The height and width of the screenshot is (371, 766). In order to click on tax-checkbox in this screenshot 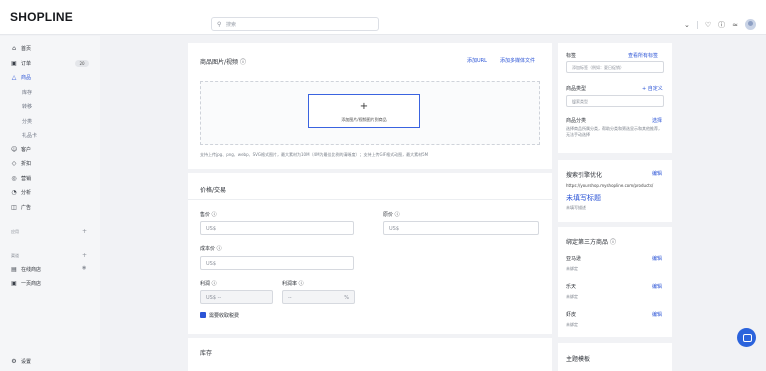, I will do `click(203, 315)`.